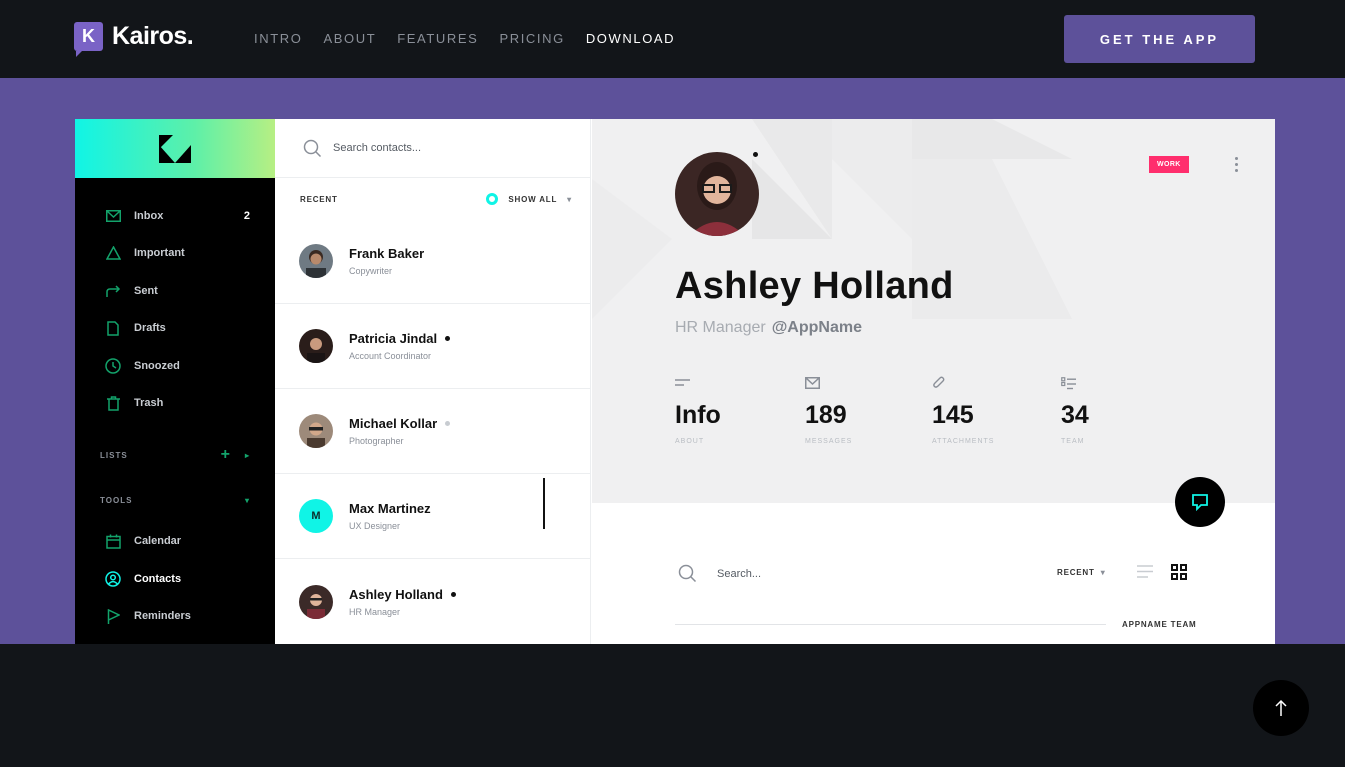 The height and width of the screenshot is (767, 1345). What do you see at coordinates (1081, 572) in the screenshot?
I see `sort-recent-dropdown: RECENT ▾` at bounding box center [1081, 572].